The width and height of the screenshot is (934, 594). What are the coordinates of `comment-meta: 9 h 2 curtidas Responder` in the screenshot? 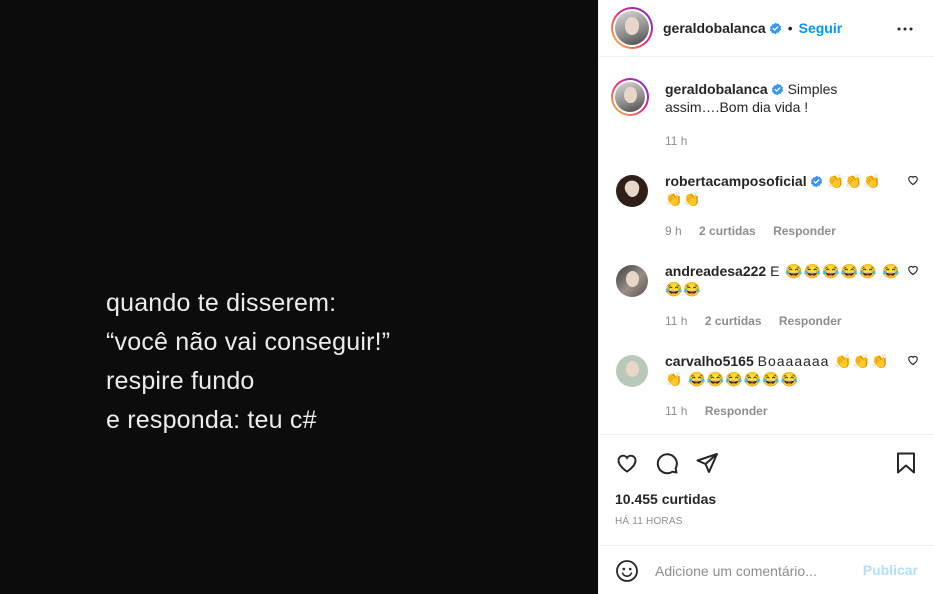 It's located at (757, 231).